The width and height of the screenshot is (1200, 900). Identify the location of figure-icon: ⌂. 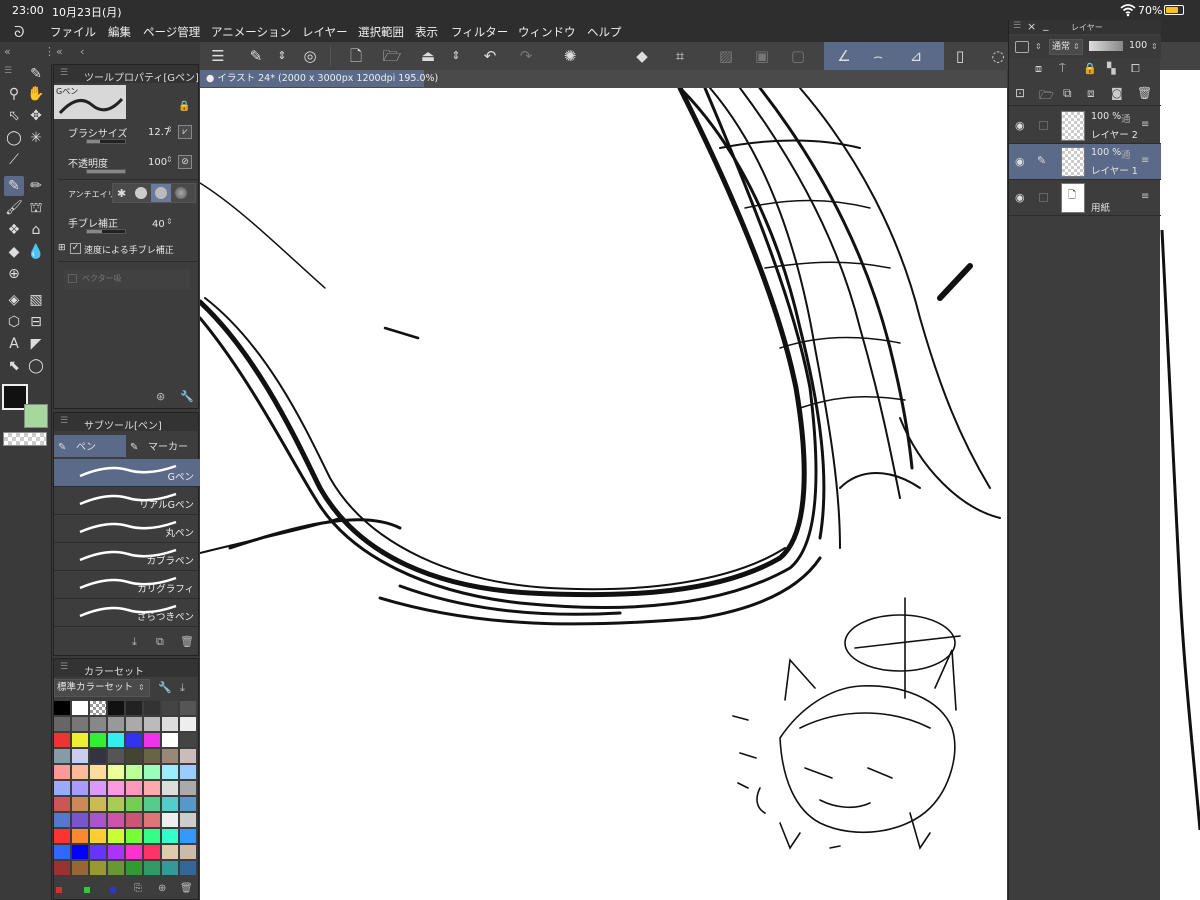
(36, 230).